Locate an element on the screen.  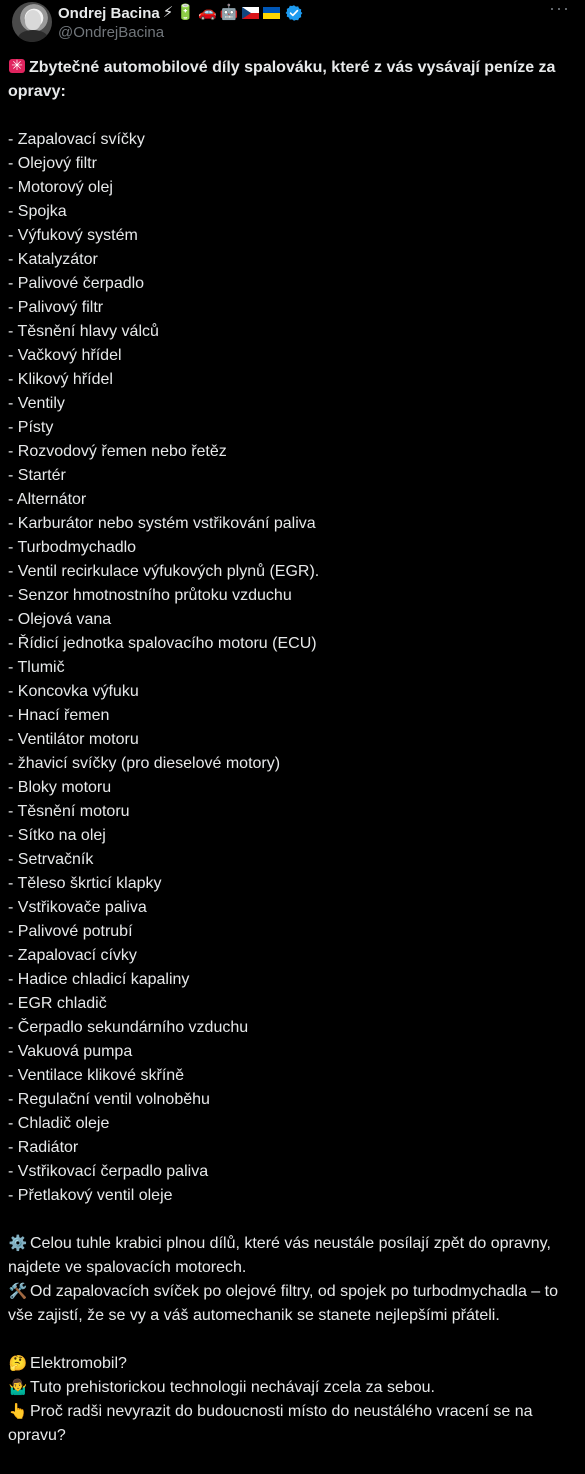
list-item: - Rozvodový řemen nebo řetěz is located at coordinates (117, 451).